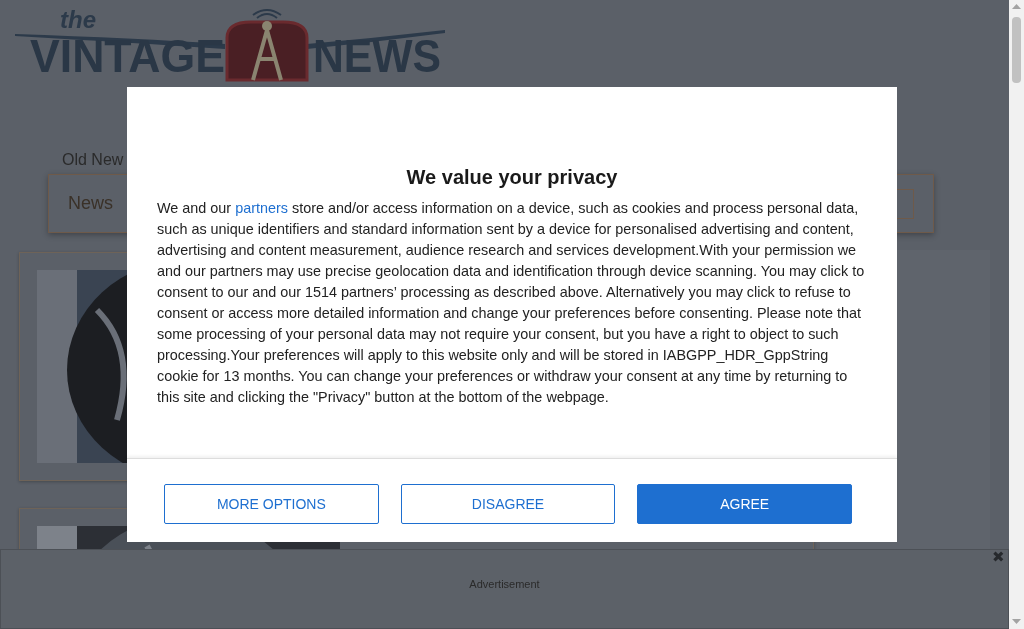 The height and width of the screenshot is (629, 1024). I want to click on tagline: Old New, so click(93, 160).